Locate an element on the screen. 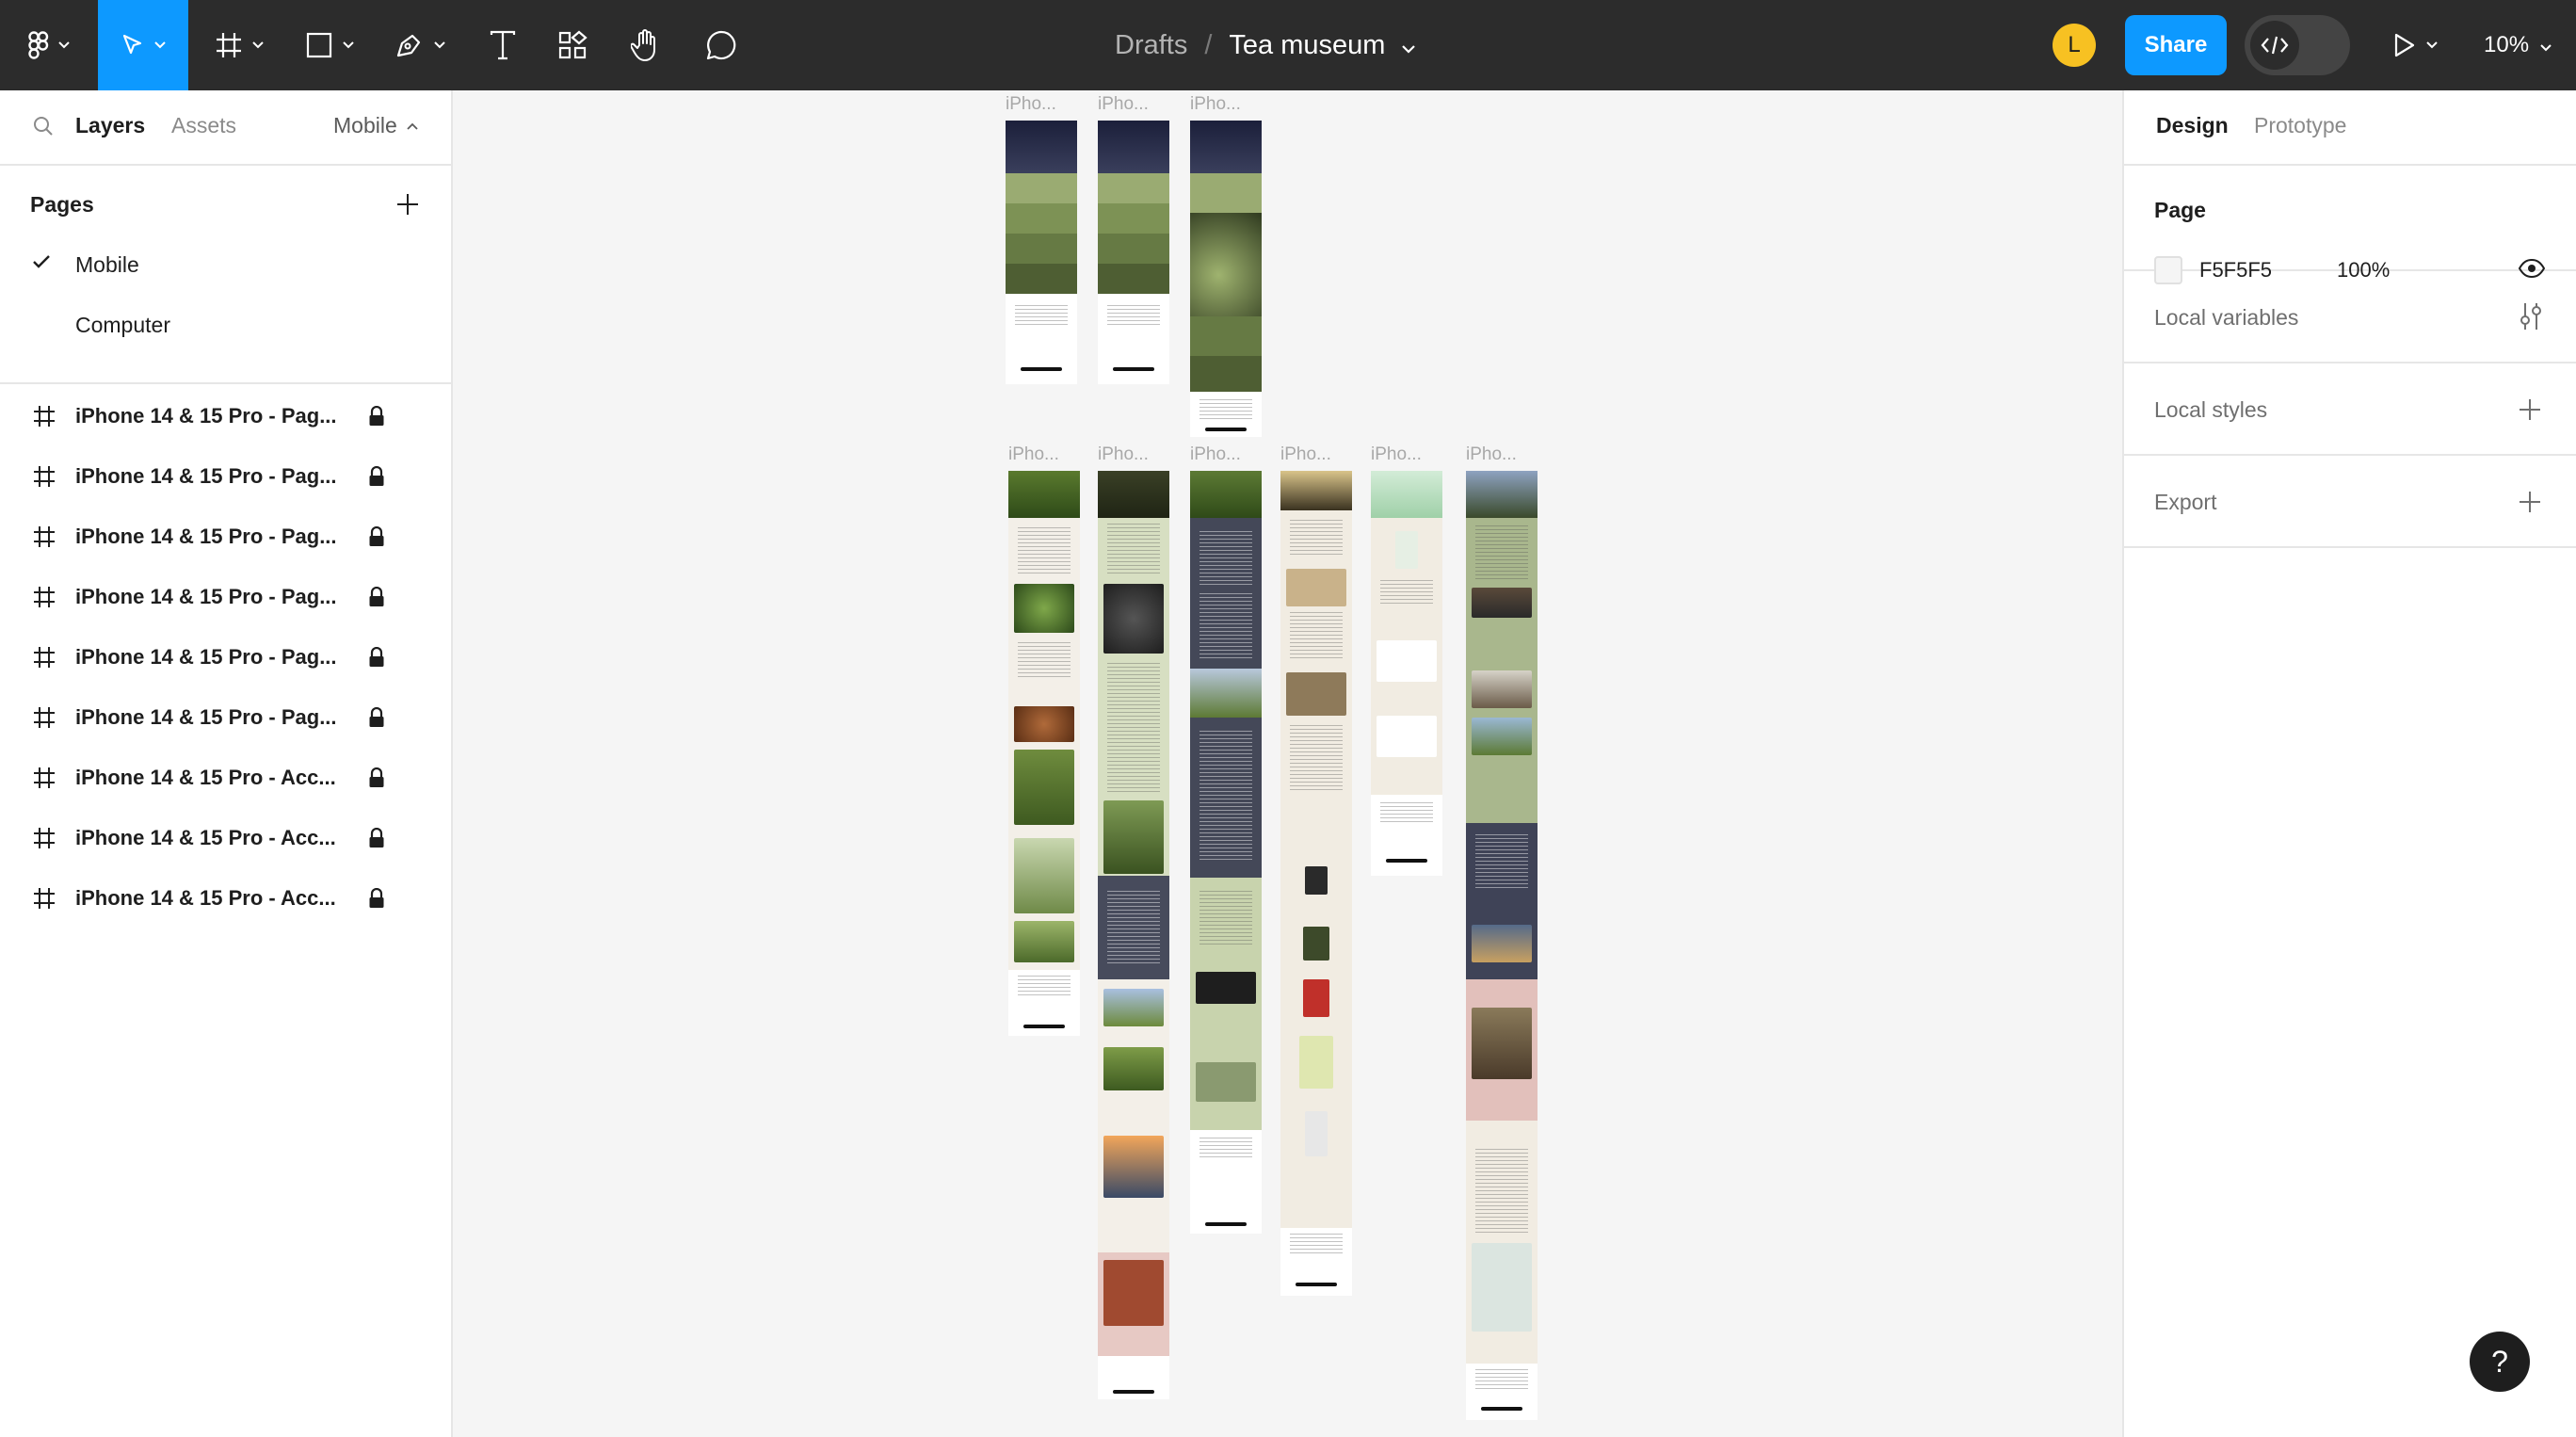  share-button: Share is located at coordinates (2176, 45).